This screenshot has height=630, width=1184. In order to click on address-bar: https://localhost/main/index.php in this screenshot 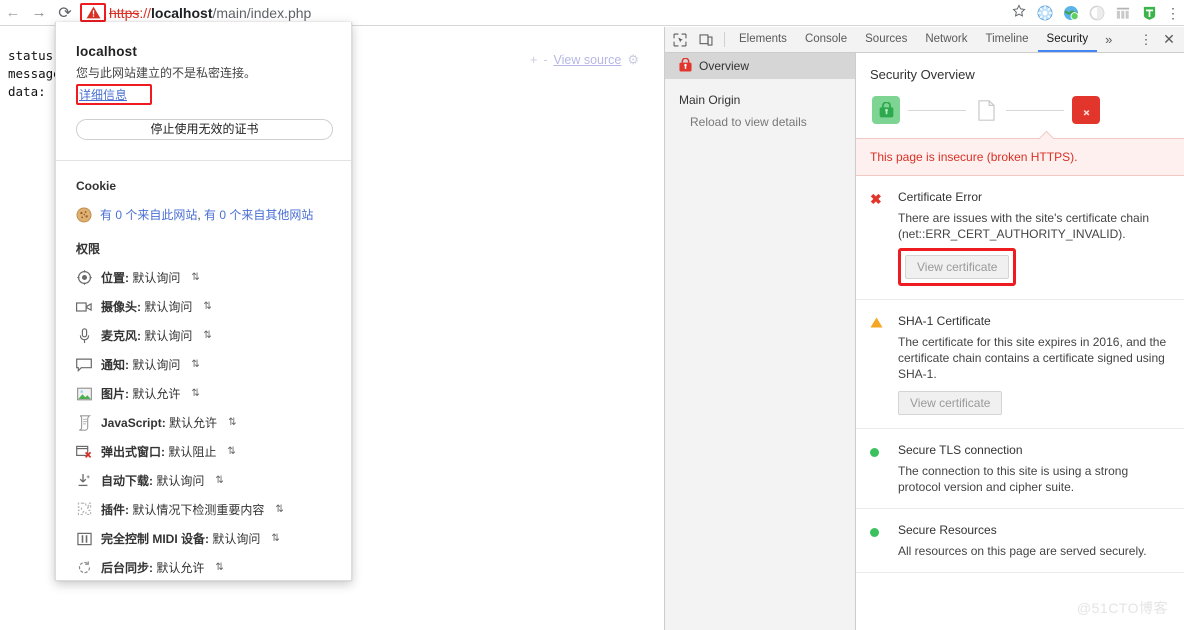, I will do `click(541, 13)`.